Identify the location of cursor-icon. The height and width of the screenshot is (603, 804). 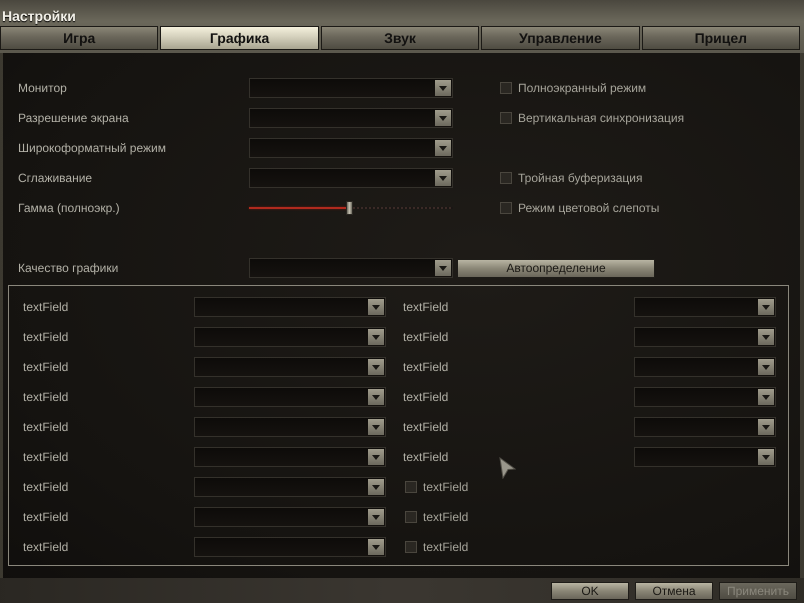
(507, 468).